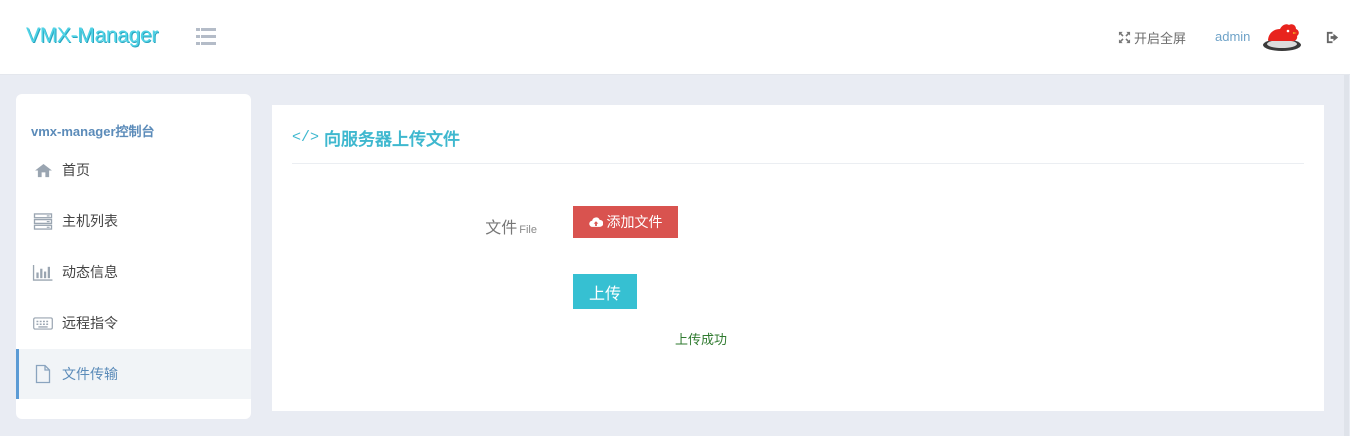  What do you see at coordinates (93, 131) in the screenshot?
I see `sidebar-title: vmx-manager控制台` at bounding box center [93, 131].